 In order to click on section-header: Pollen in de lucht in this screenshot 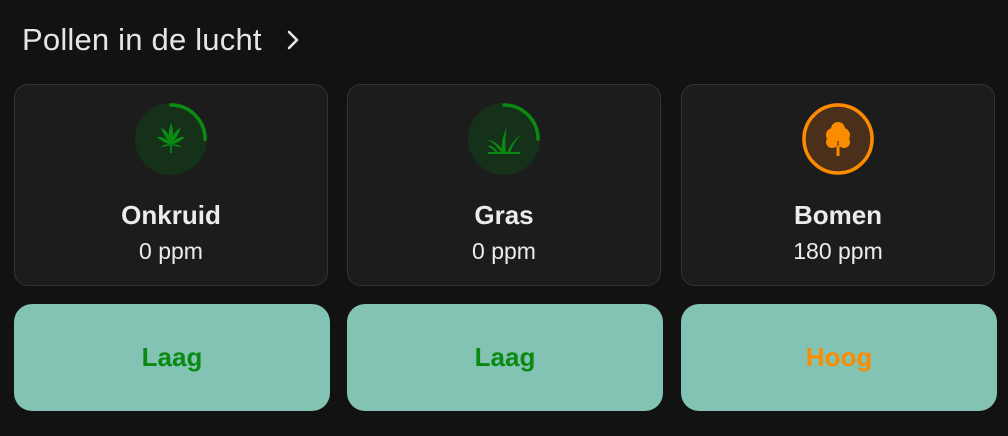, I will do `click(162, 40)`.